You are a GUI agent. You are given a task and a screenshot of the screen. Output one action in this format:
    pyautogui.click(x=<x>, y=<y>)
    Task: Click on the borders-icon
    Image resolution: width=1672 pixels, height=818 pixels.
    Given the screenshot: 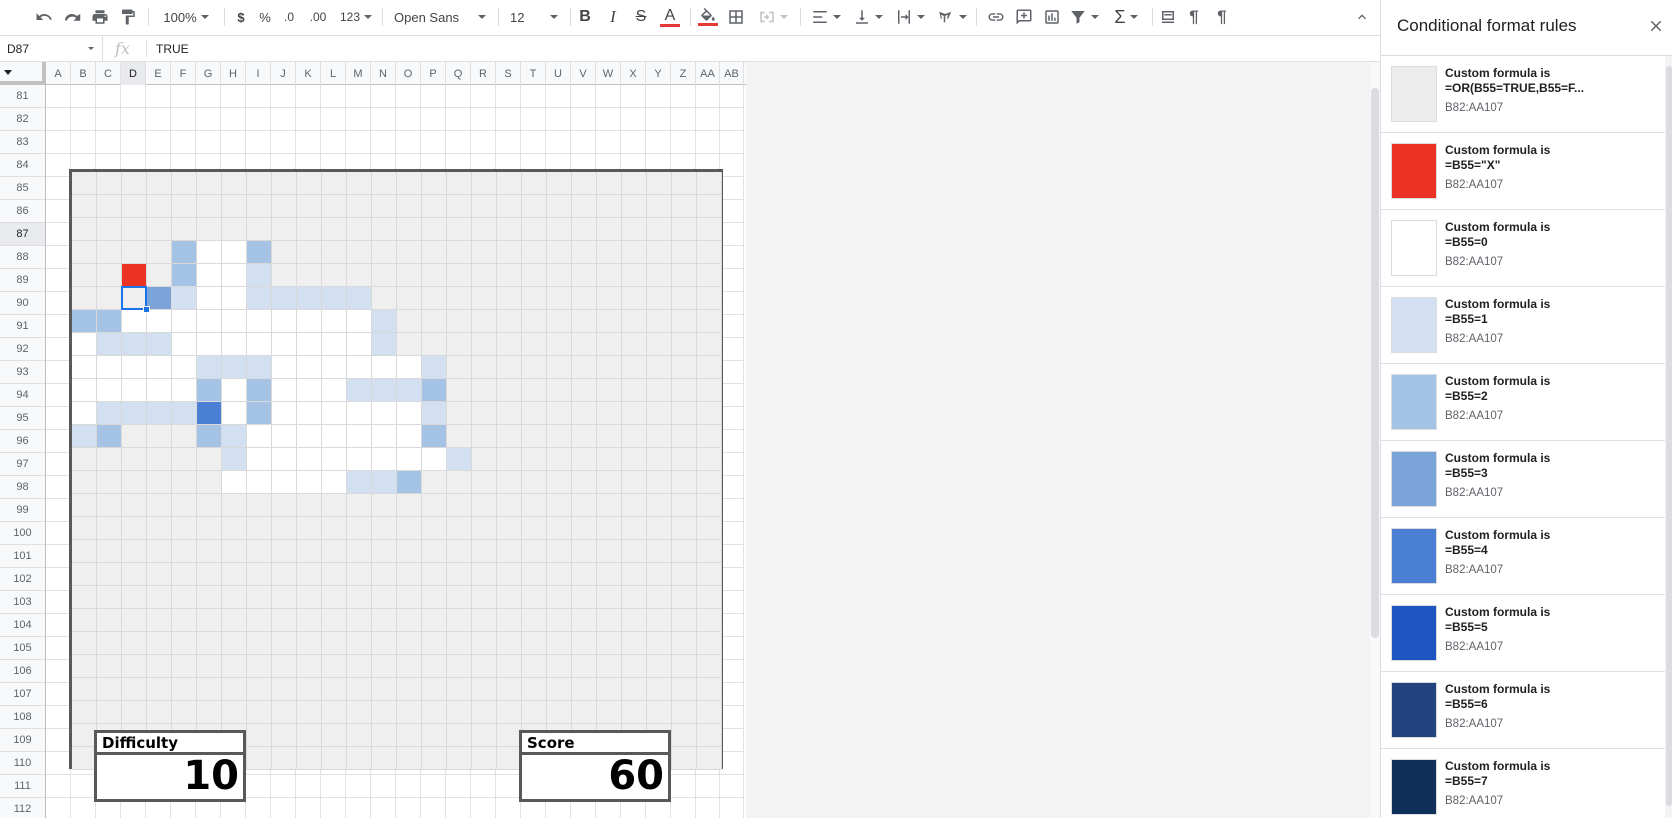 What is the action you would take?
    pyautogui.click(x=736, y=17)
    